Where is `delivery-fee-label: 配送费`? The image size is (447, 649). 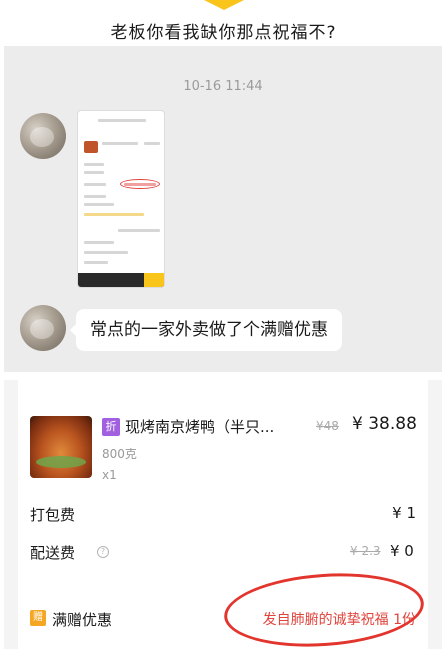
delivery-fee-label: 配送费 is located at coordinates (53, 553).